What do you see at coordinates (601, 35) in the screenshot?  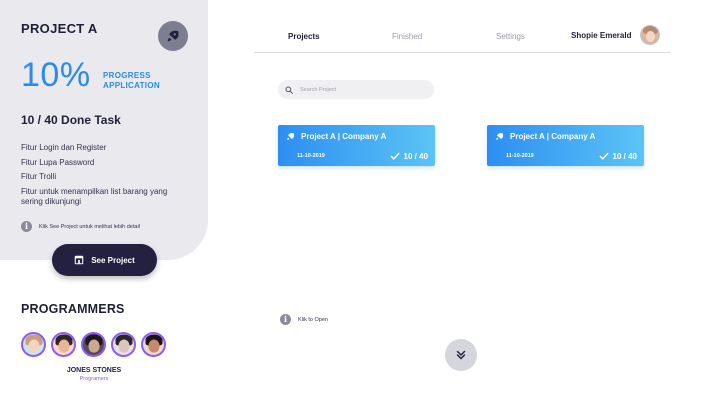 I see `user-name: Shopie Emerald` at bounding box center [601, 35].